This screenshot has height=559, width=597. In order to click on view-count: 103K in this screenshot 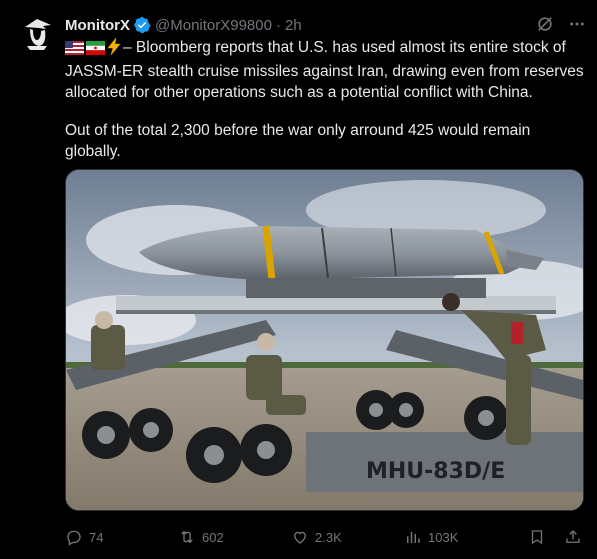, I will do `click(443, 537)`.